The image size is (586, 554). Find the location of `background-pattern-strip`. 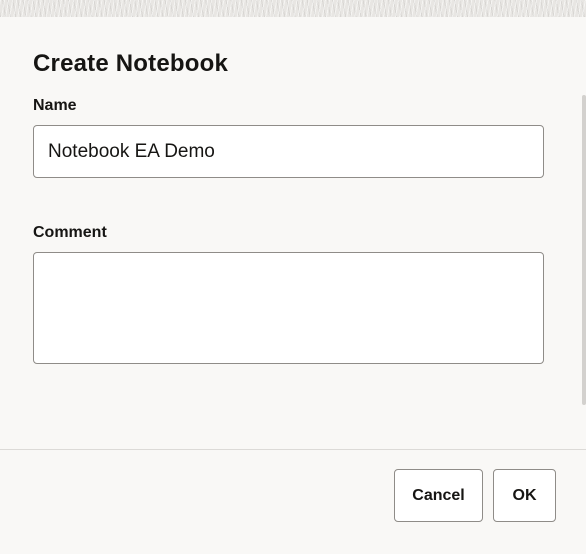

background-pattern-strip is located at coordinates (293, 8).